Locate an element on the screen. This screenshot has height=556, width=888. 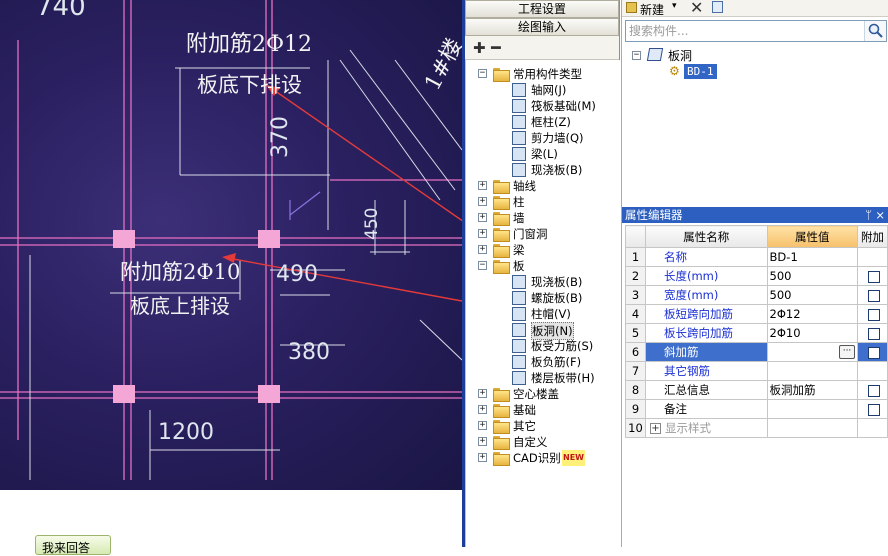
tree-item-label: 板负筋(F) is located at coordinates (556, 362).